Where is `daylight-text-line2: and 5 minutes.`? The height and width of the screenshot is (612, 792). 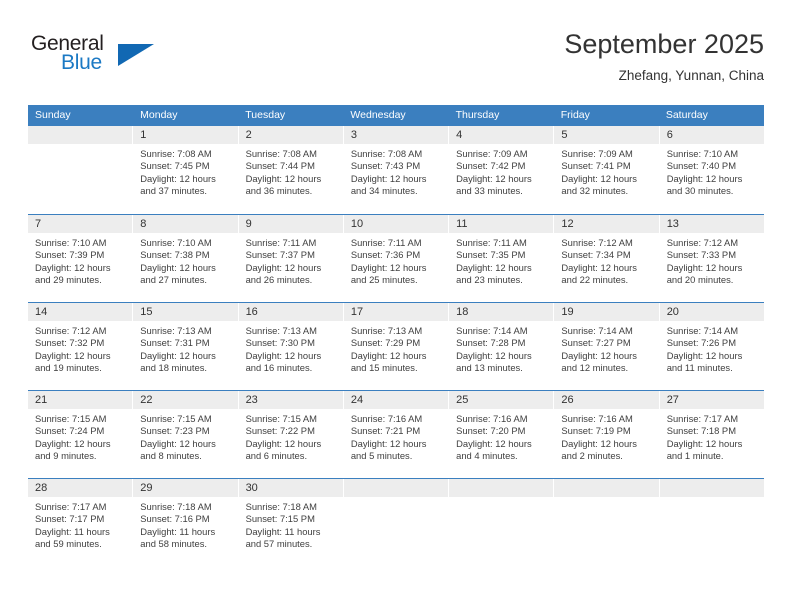
daylight-text-line2: and 5 minutes. is located at coordinates (381, 456).